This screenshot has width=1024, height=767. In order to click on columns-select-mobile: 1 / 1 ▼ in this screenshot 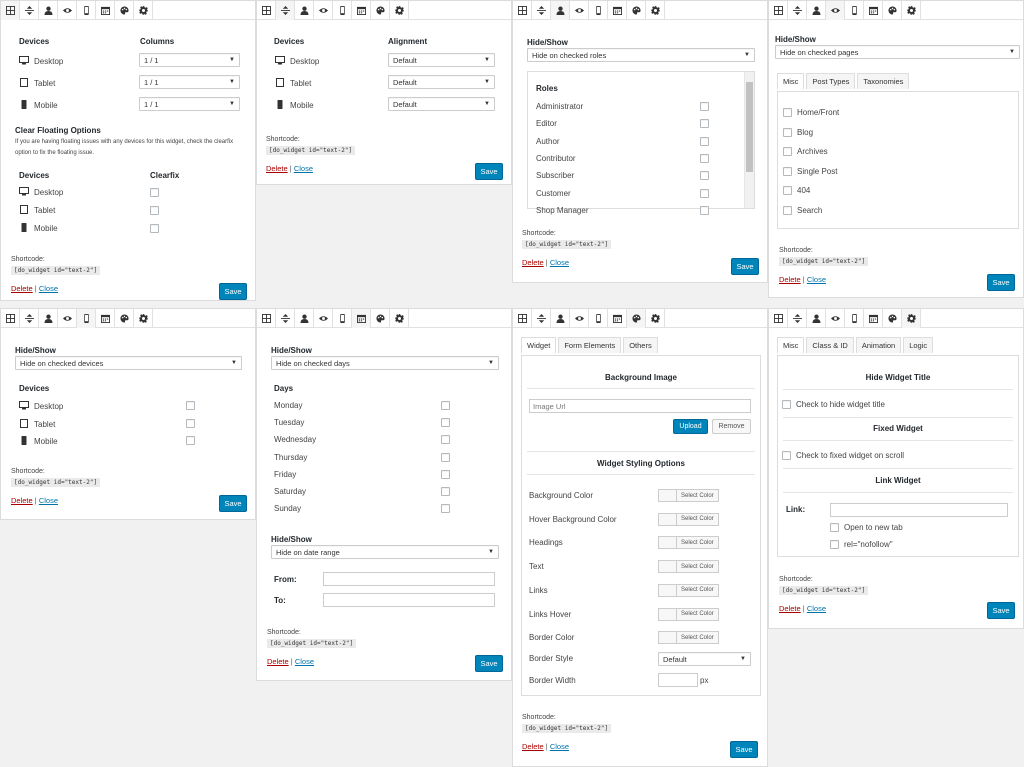, I will do `click(189, 104)`.